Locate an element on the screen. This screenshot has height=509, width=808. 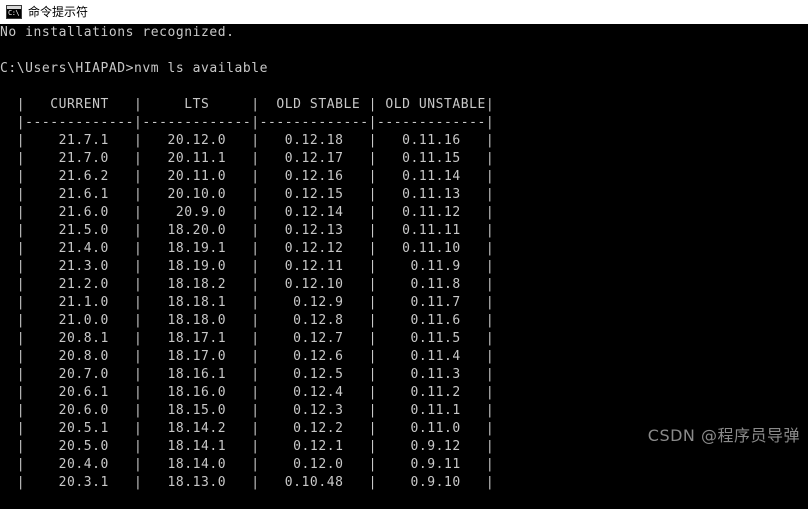
cmd-icon: C:\ is located at coordinates (14, 12).